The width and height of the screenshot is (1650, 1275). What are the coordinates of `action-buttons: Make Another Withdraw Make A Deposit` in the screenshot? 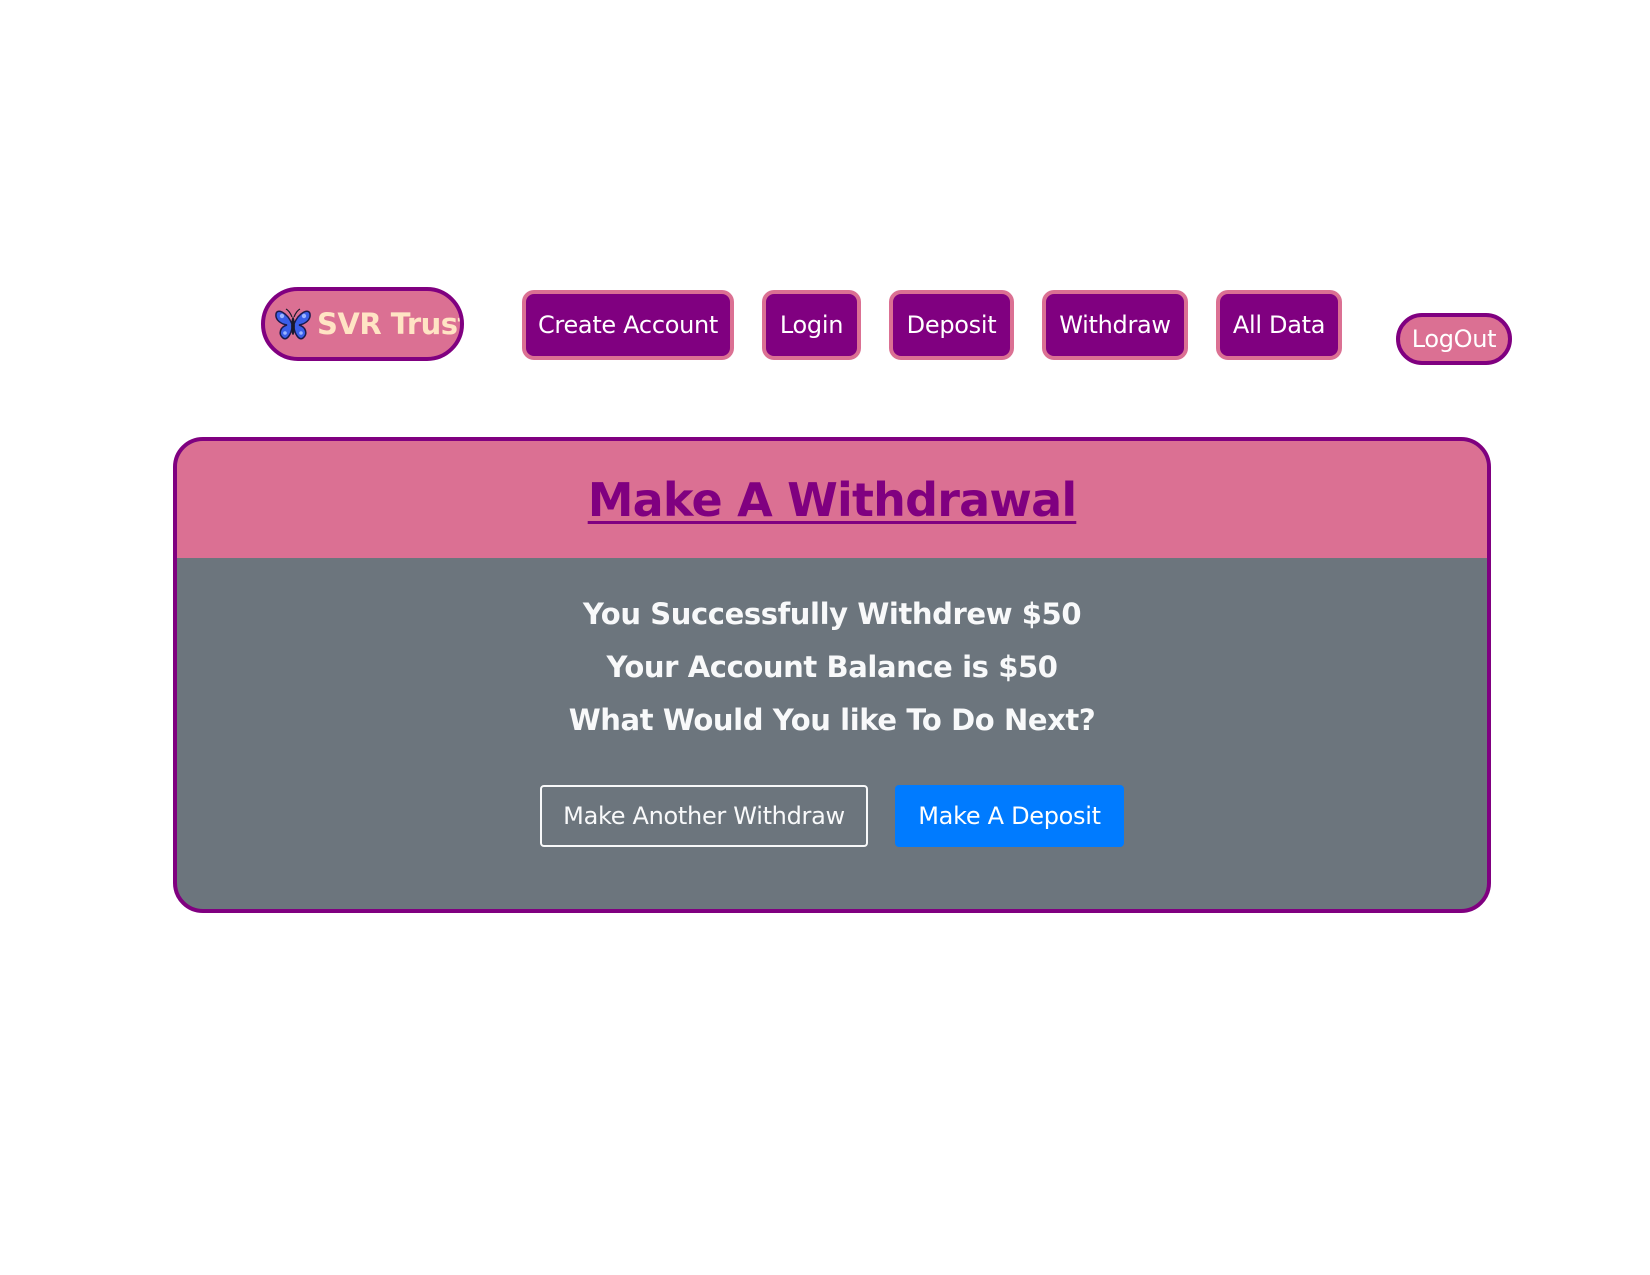 It's located at (832, 816).